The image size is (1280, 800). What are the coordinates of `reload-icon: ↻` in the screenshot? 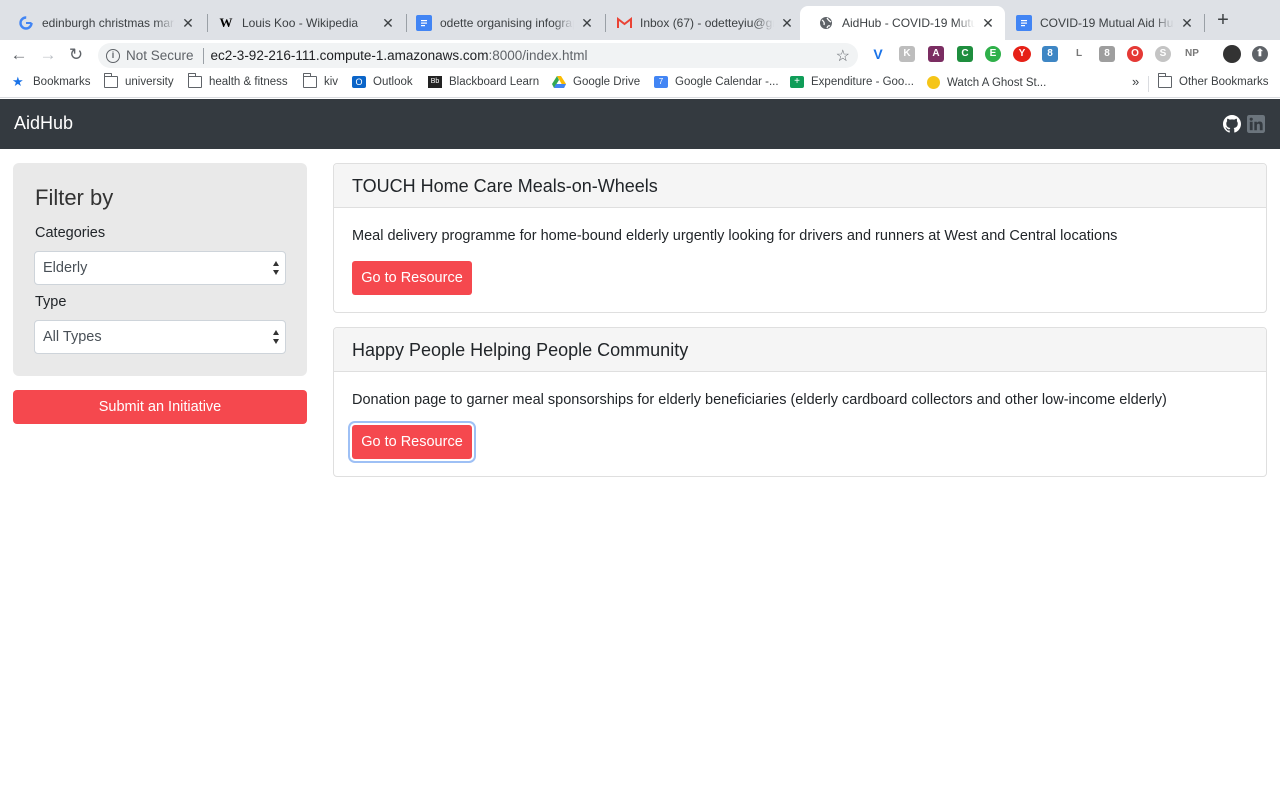 It's located at (76, 55).